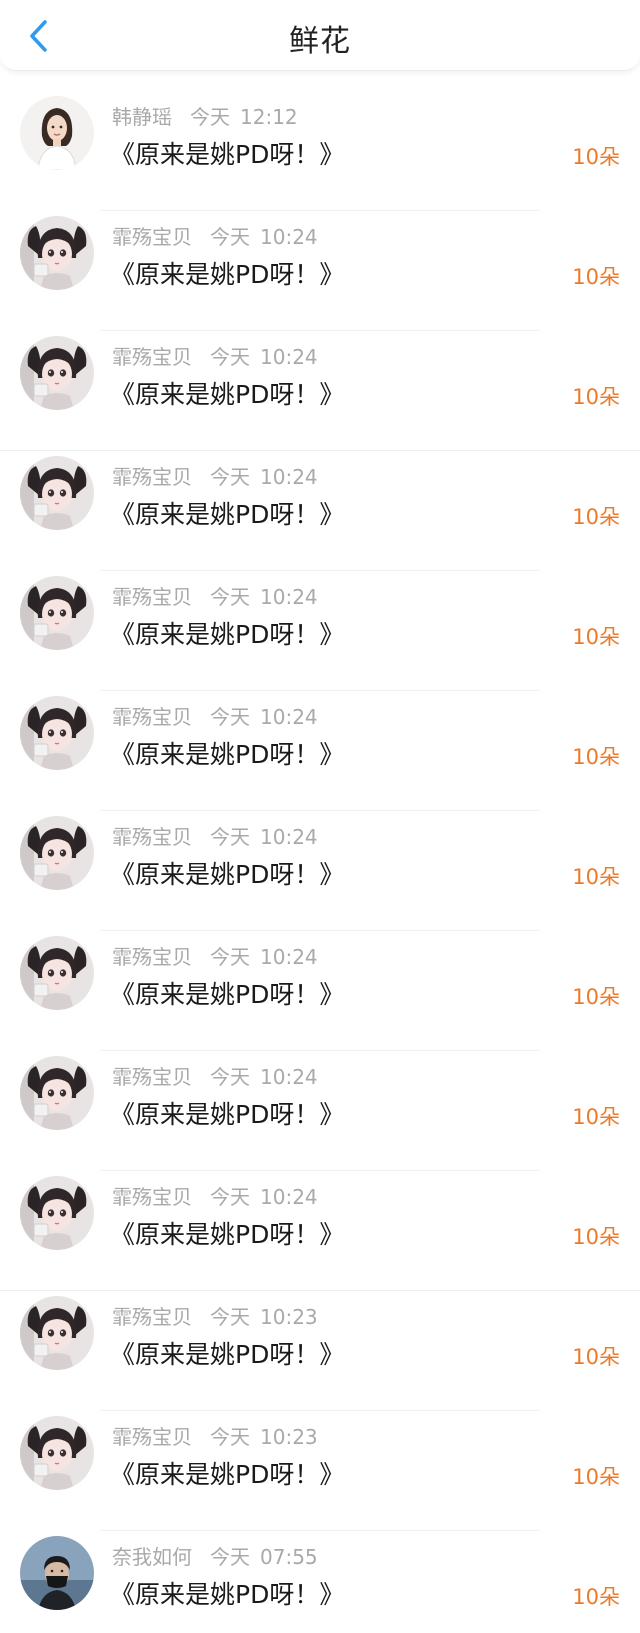 The width and height of the screenshot is (640, 1633). Describe the element at coordinates (320, 35) in the screenshot. I see `top-nav-bar: 鲜花` at that location.